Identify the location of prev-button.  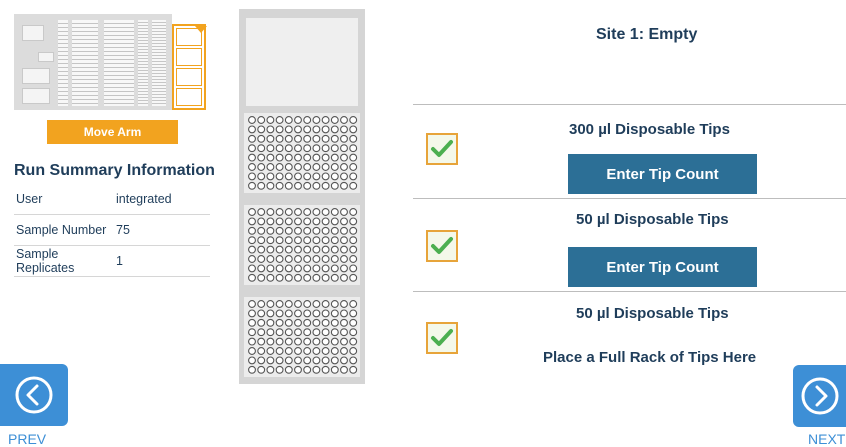
(34, 395).